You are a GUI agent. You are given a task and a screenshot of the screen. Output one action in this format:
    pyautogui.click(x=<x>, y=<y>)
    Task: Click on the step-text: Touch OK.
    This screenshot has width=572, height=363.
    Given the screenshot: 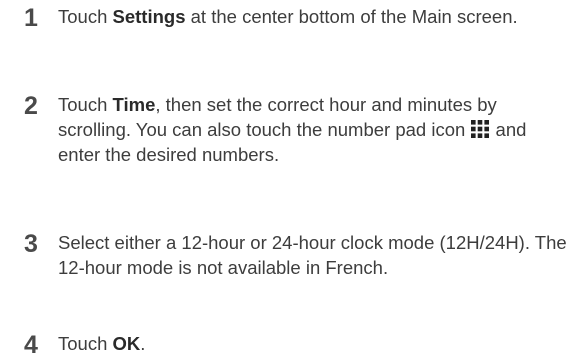 What is the action you would take?
    pyautogui.click(x=313, y=343)
    